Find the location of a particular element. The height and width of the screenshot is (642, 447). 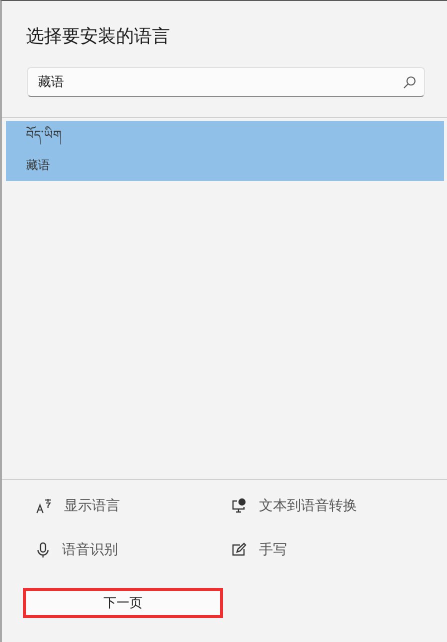

search-icon is located at coordinates (409, 82).